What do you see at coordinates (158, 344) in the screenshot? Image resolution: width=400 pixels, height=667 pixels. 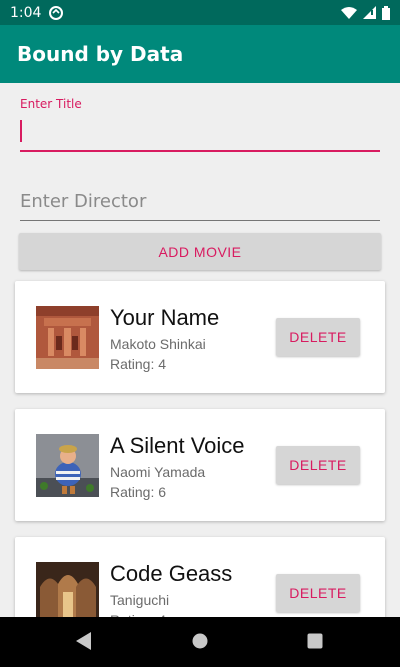 I see `movie-director: Makoto Shinkai` at bounding box center [158, 344].